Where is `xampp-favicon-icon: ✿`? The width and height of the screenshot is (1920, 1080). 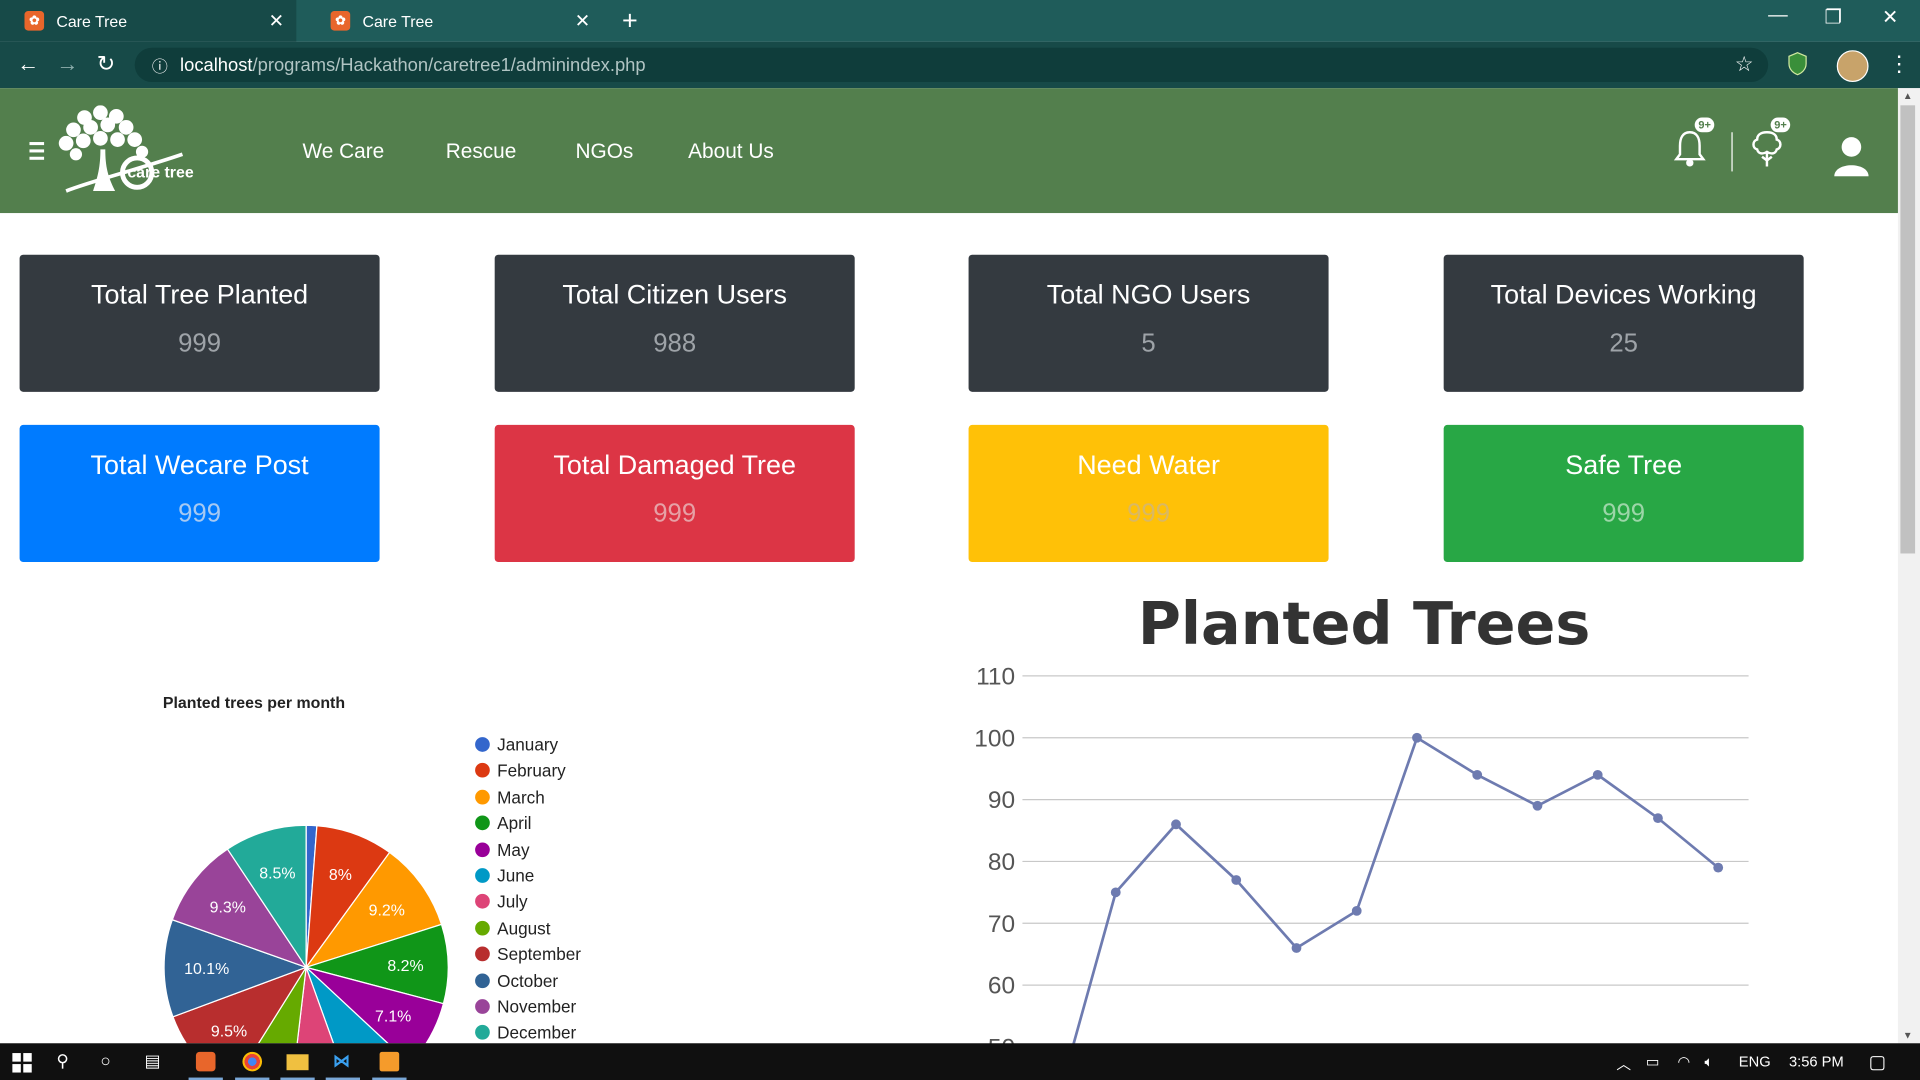 xampp-favicon-icon: ✿ is located at coordinates (34, 21).